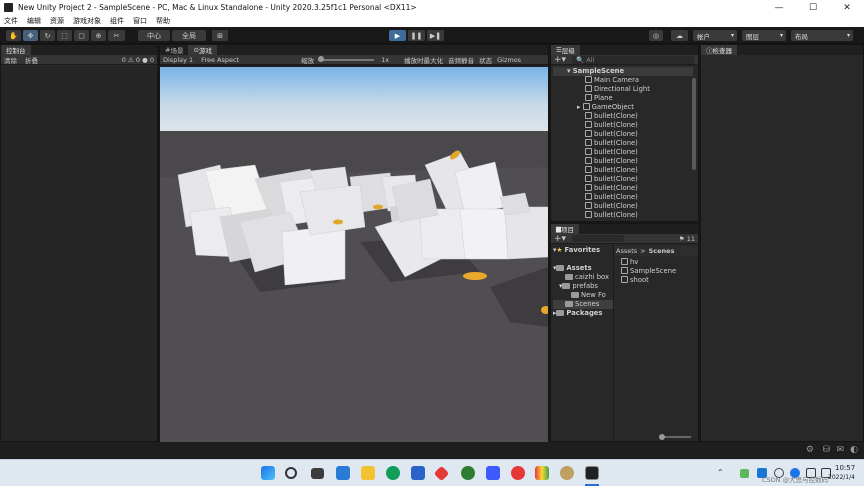 This screenshot has height=486, width=864. What do you see at coordinates (518, 473) in the screenshot?
I see `netease-music-icon` at bounding box center [518, 473].